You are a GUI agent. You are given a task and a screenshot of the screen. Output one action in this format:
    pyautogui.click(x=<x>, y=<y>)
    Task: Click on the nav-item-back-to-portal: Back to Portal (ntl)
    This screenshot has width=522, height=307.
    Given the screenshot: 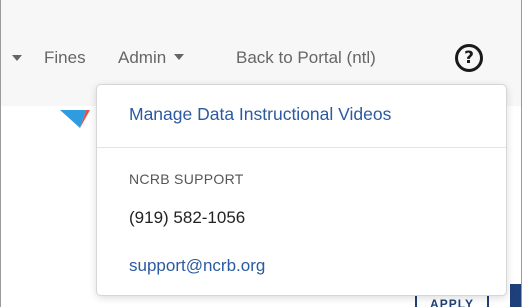 What is the action you would take?
    pyautogui.click(x=306, y=58)
    